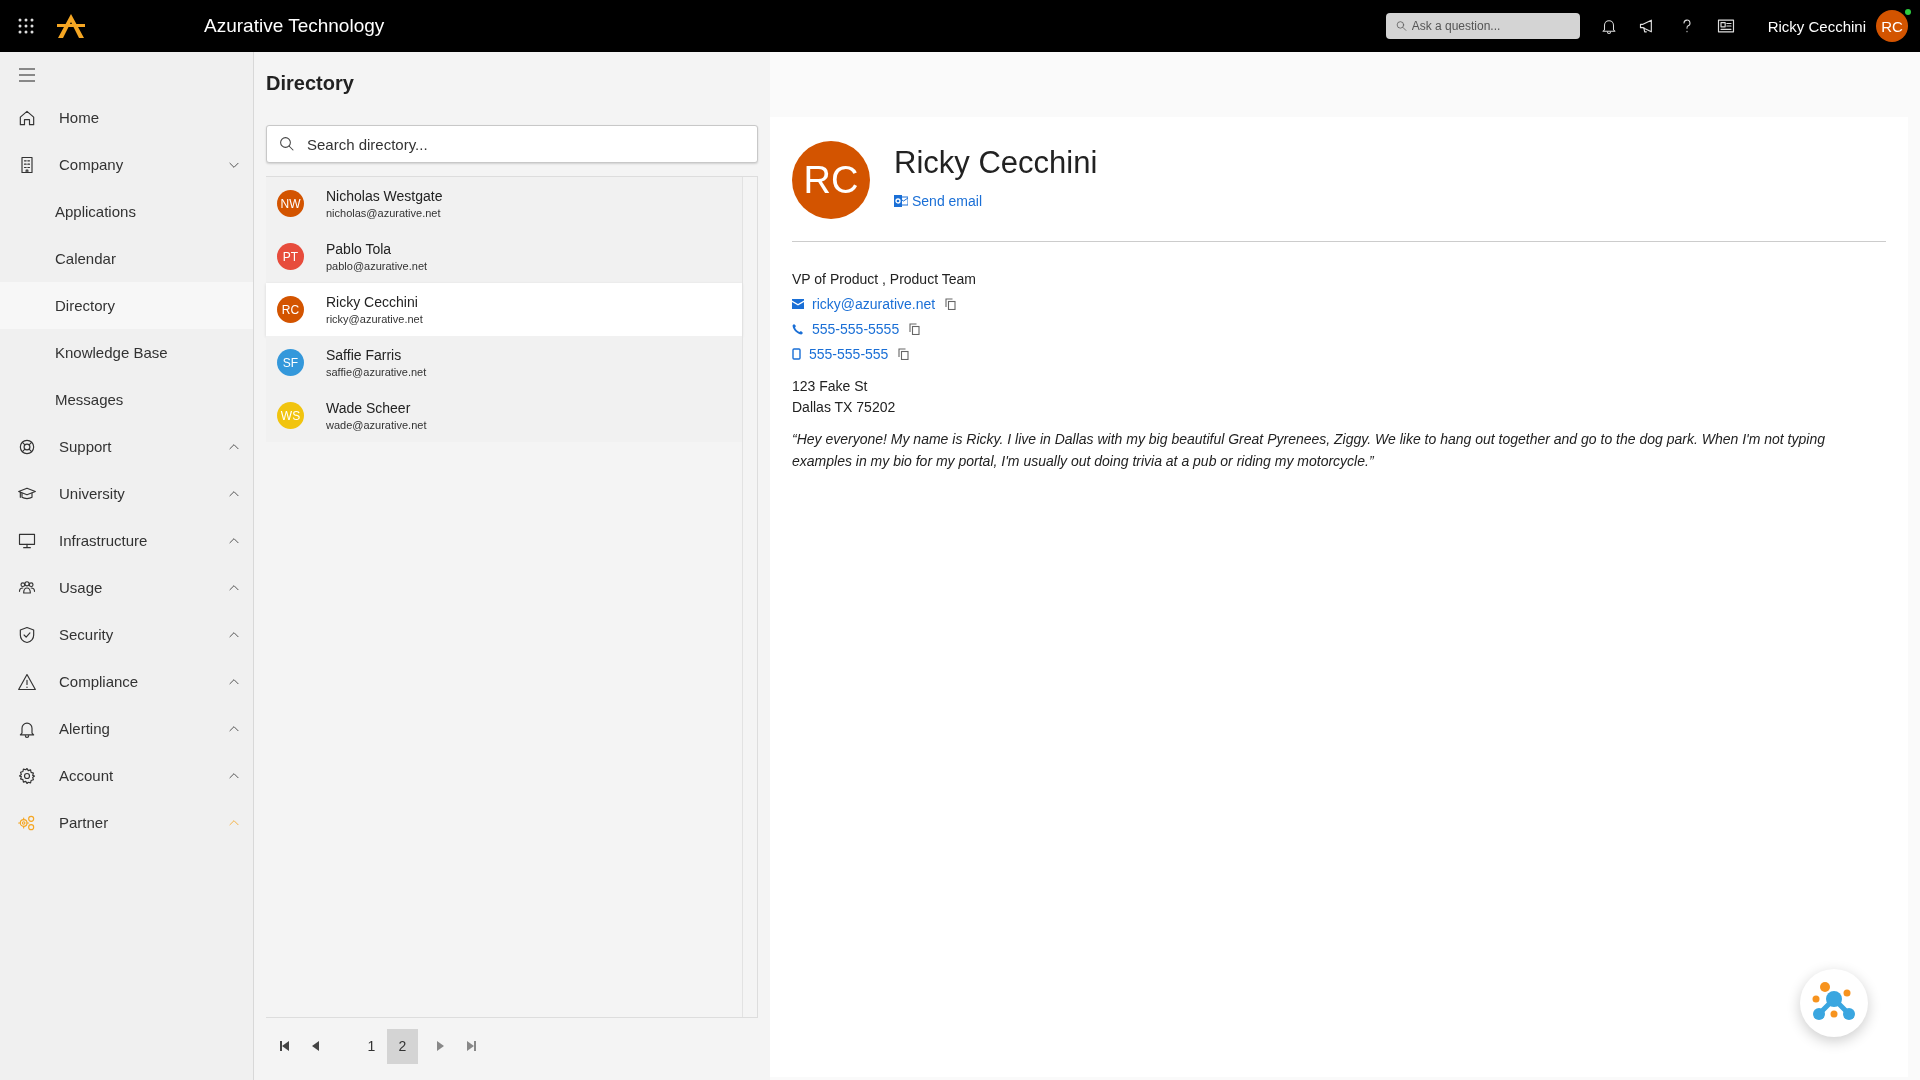 Image resolution: width=1920 pixels, height=1080 pixels. What do you see at coordinates (26, 26) in the screenshot?
I see `app-launcher-icon` at bounding box center [26, 26].